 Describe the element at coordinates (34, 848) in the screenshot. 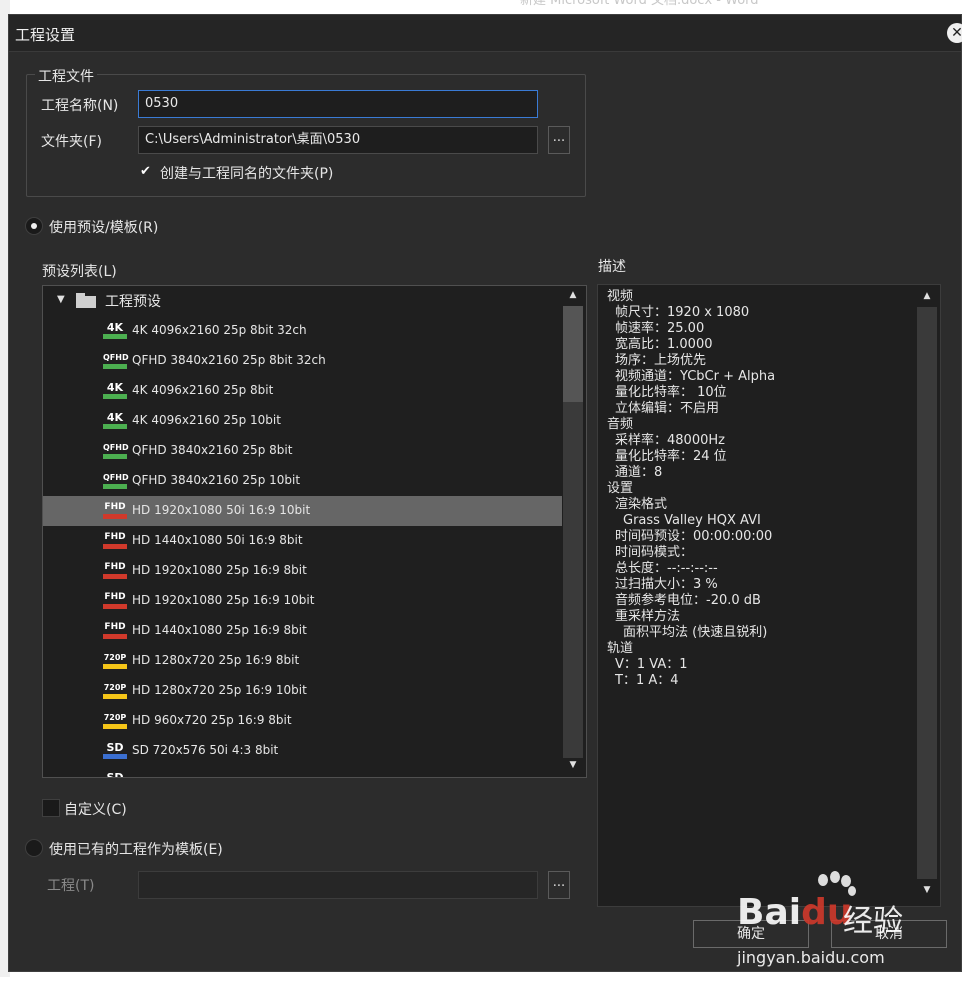

I see `use-existing-radio` at that location.